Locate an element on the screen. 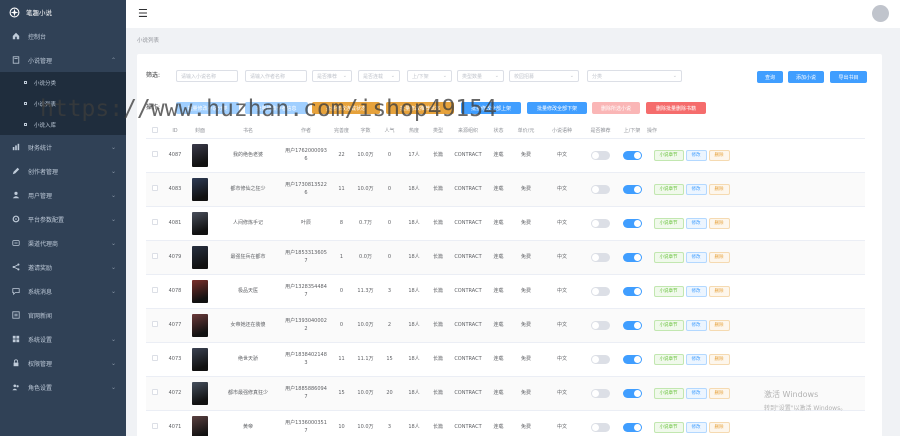  batch-offshelf-button: 批量修改全部下架 is located at coordinates (557, 108).